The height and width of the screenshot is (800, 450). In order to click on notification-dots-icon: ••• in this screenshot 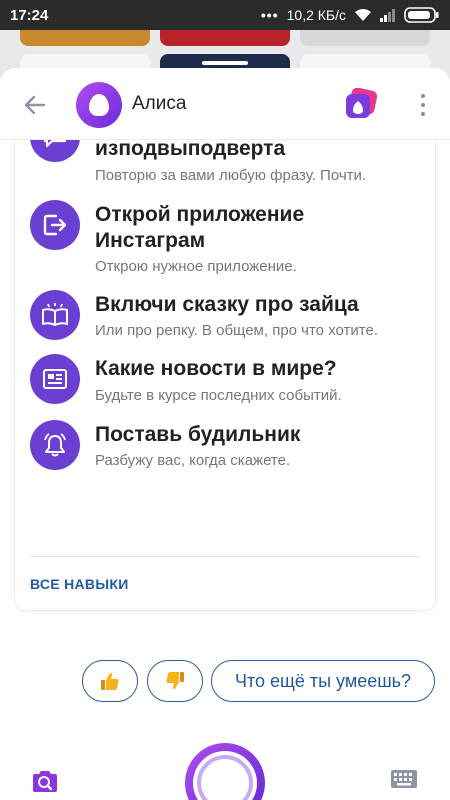, I will do `click(269, 15)`.